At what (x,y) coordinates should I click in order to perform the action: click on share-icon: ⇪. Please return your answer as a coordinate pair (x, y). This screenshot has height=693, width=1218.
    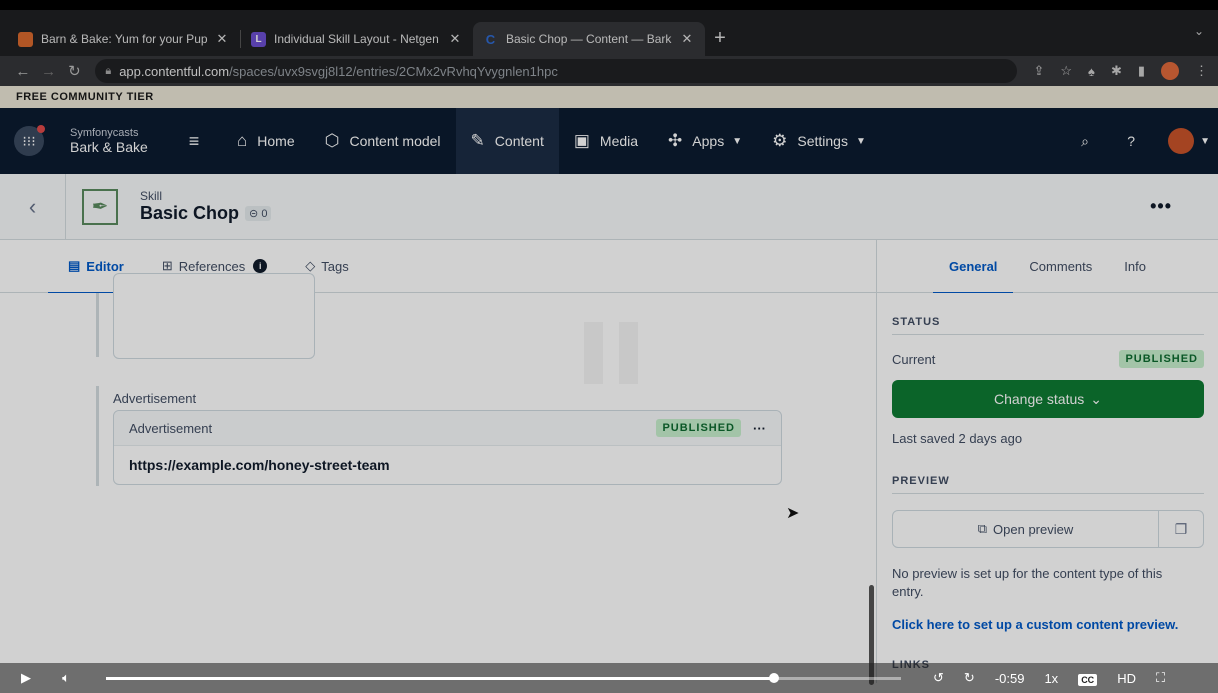
    Looking at the image, I should click on (1038, 71).